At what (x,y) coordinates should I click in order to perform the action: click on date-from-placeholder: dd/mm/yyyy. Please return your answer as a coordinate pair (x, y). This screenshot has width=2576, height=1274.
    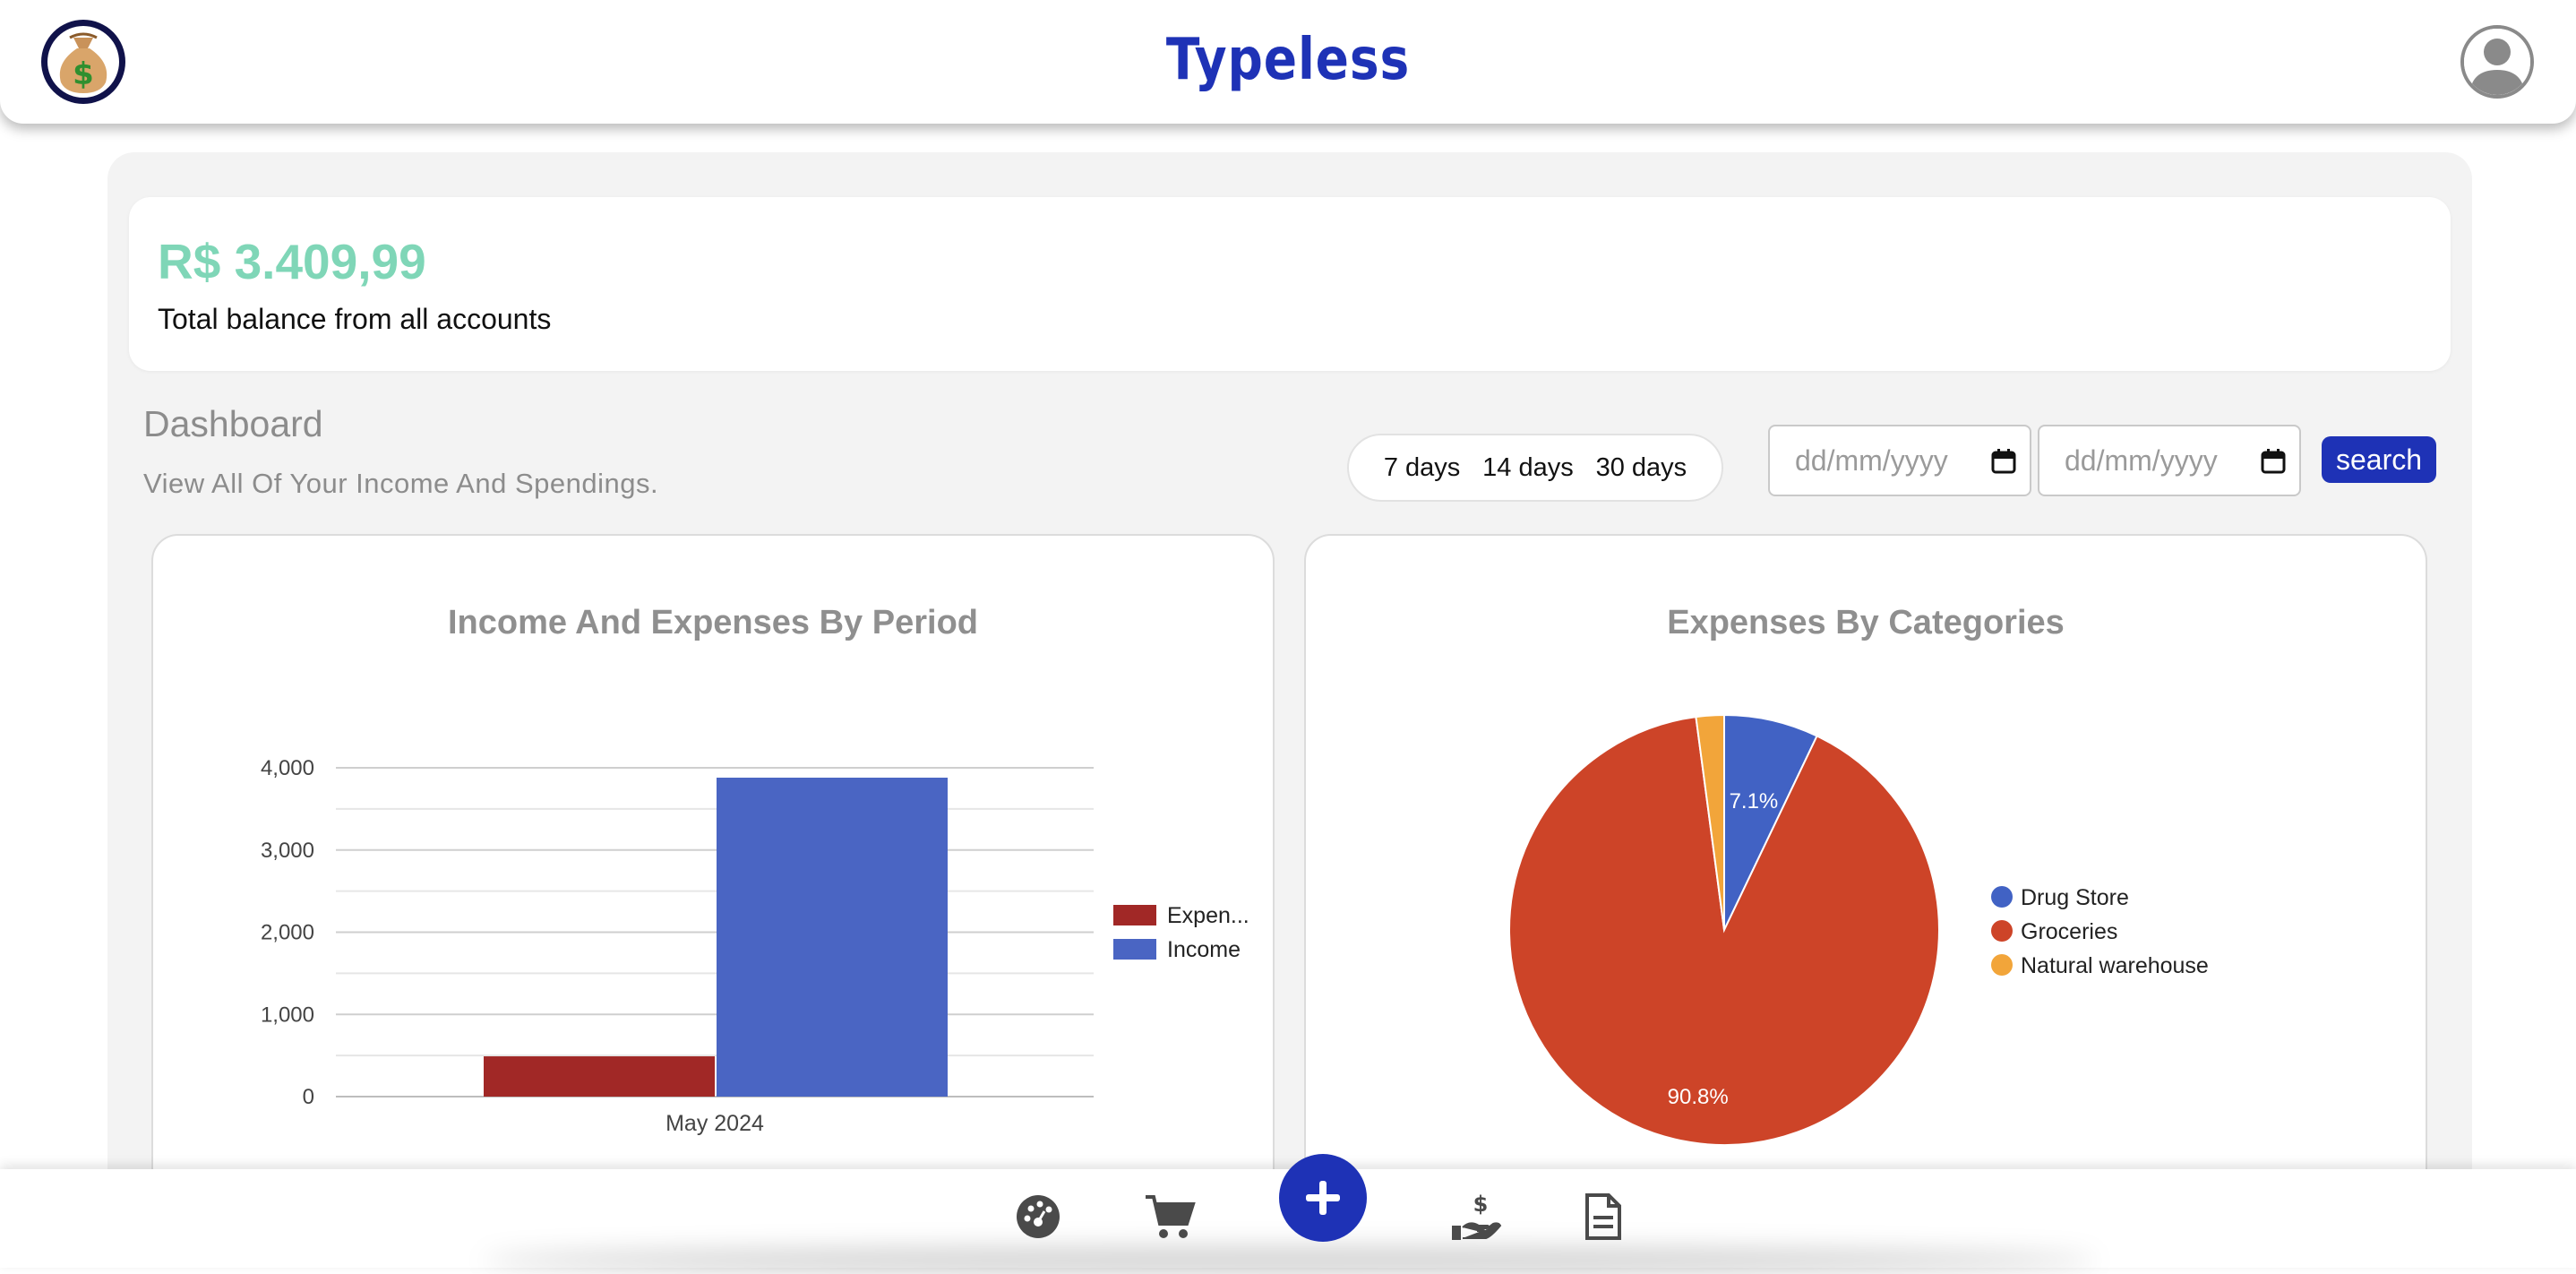
    Looking at the image, I should click on (1871, 460).